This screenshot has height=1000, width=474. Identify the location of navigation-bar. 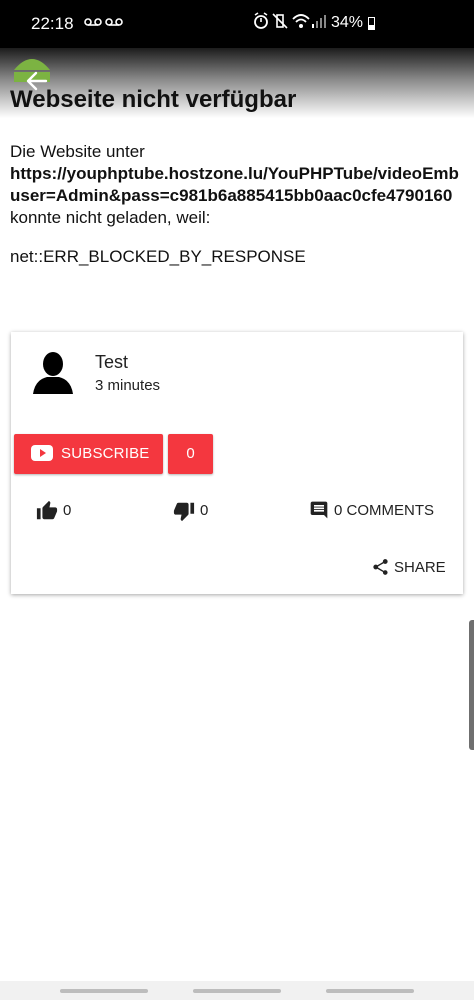
(237, 990).